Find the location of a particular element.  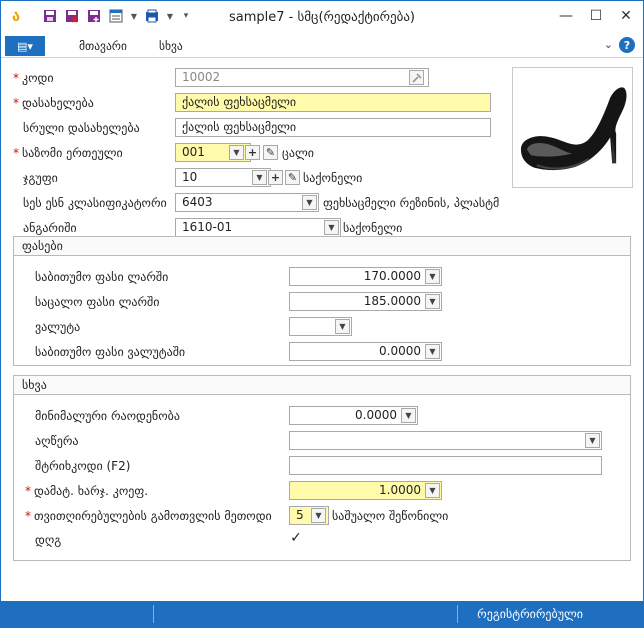

hs-code-field: 6403 is located at coordinates (247, 202).